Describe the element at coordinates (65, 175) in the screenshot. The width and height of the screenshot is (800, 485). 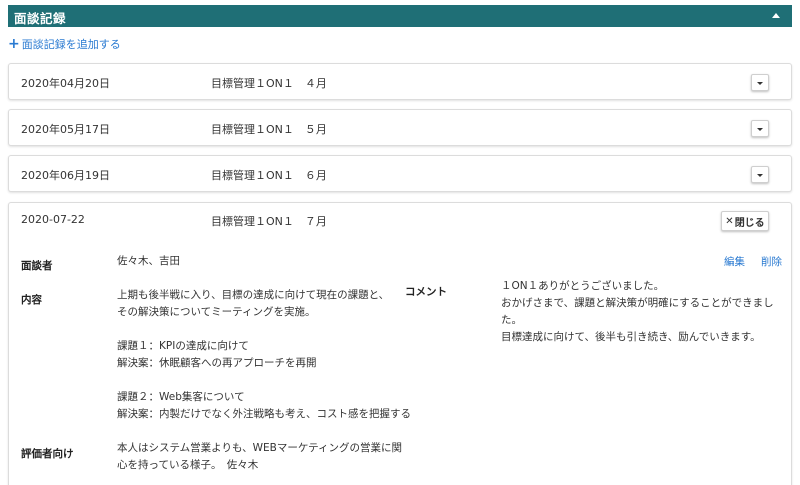
I see `record-date: 2020年06月19日` at that location.